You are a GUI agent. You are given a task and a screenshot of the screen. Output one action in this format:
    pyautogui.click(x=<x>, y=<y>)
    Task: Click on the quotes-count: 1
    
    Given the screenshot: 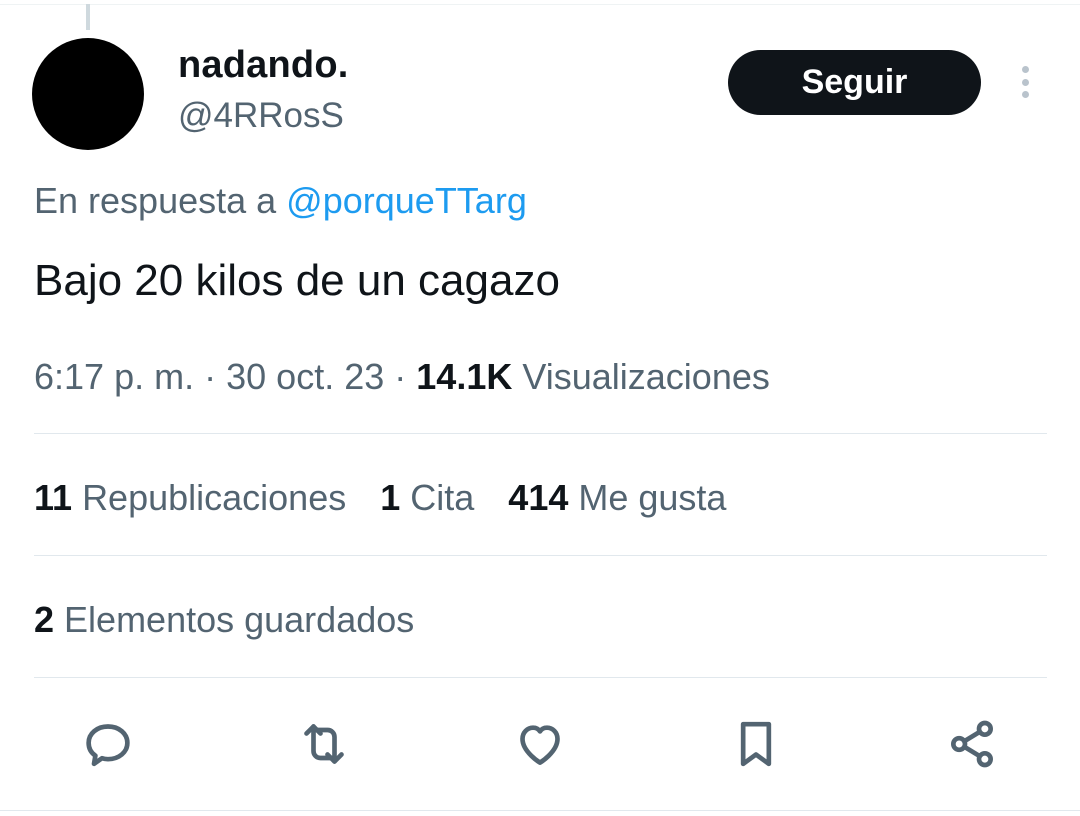 What is the action you would take?
    pyautogui.click(x=390, y=497)
    